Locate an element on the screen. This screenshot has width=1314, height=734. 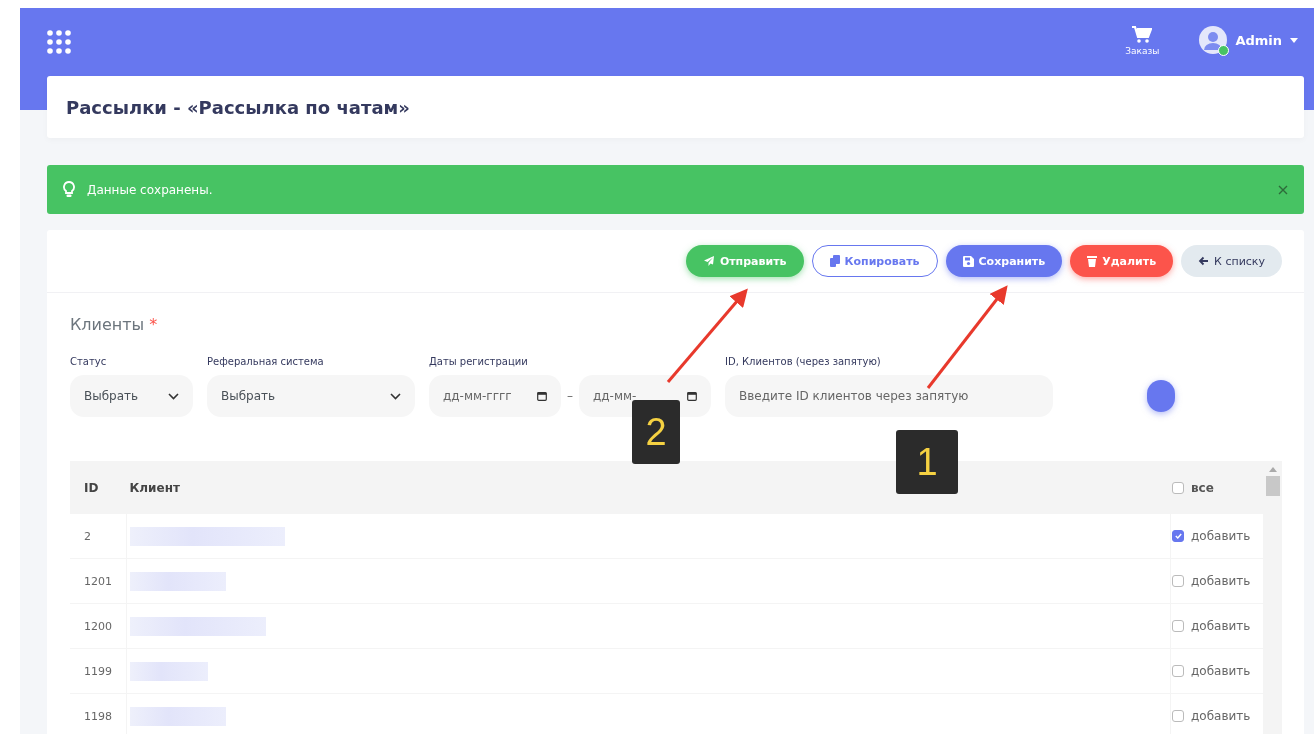
arrow-left-icon is located at coordinates (1204, 261).